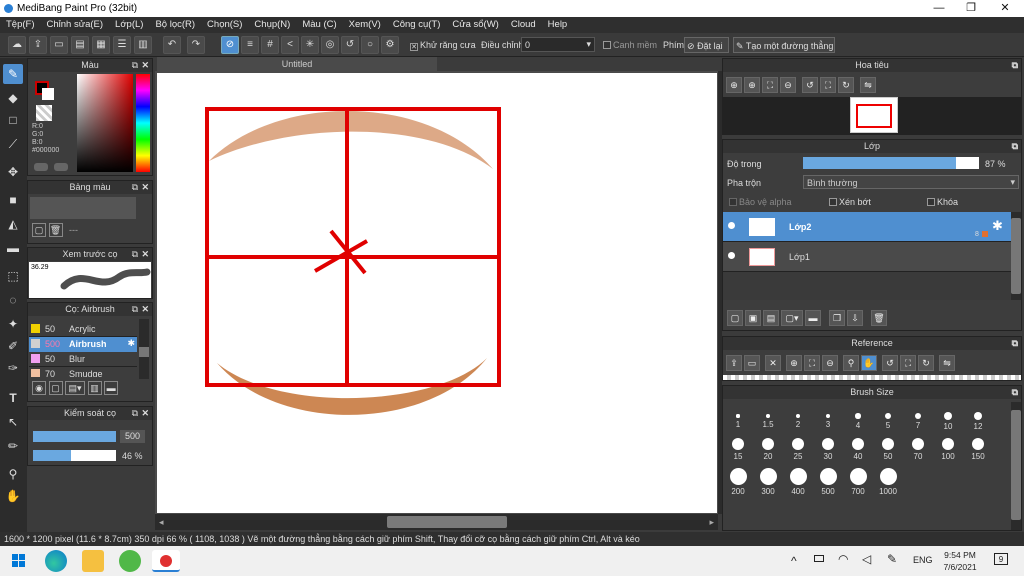  I want to click on document-icon: ▦, so click(101, 45).